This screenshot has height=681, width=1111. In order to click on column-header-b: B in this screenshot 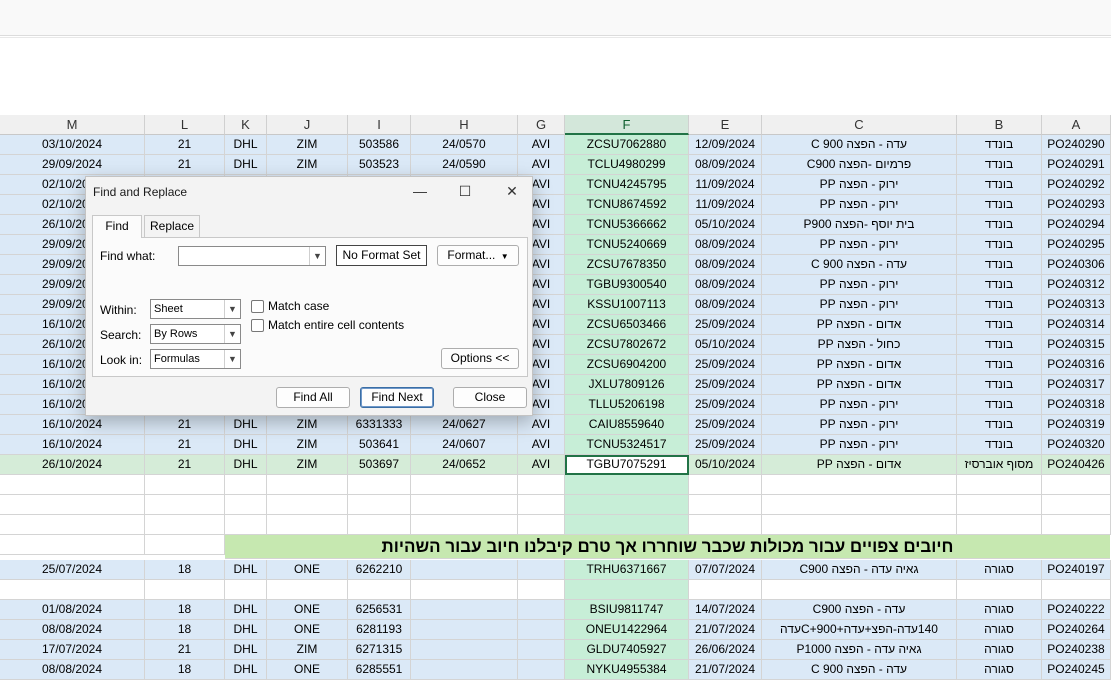, I will do `click(999, 125)`.